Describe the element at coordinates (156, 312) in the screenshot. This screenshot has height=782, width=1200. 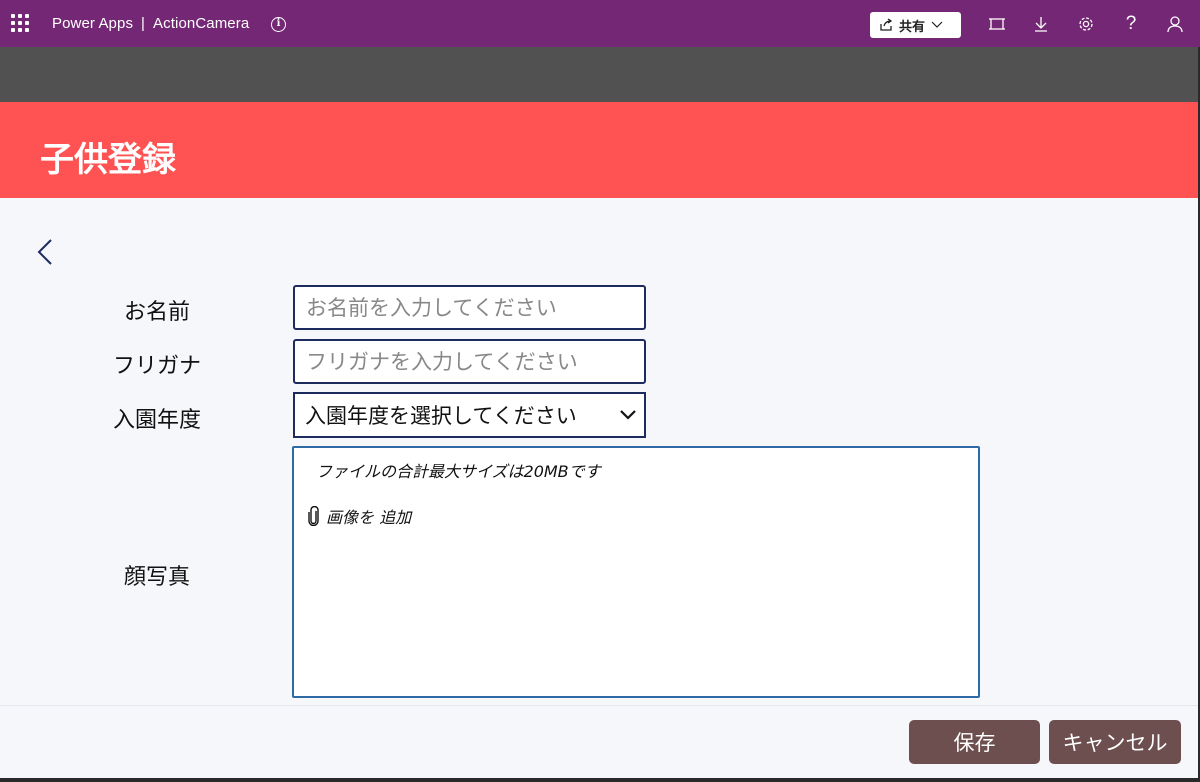
I see `name-label: お名前` at that location.